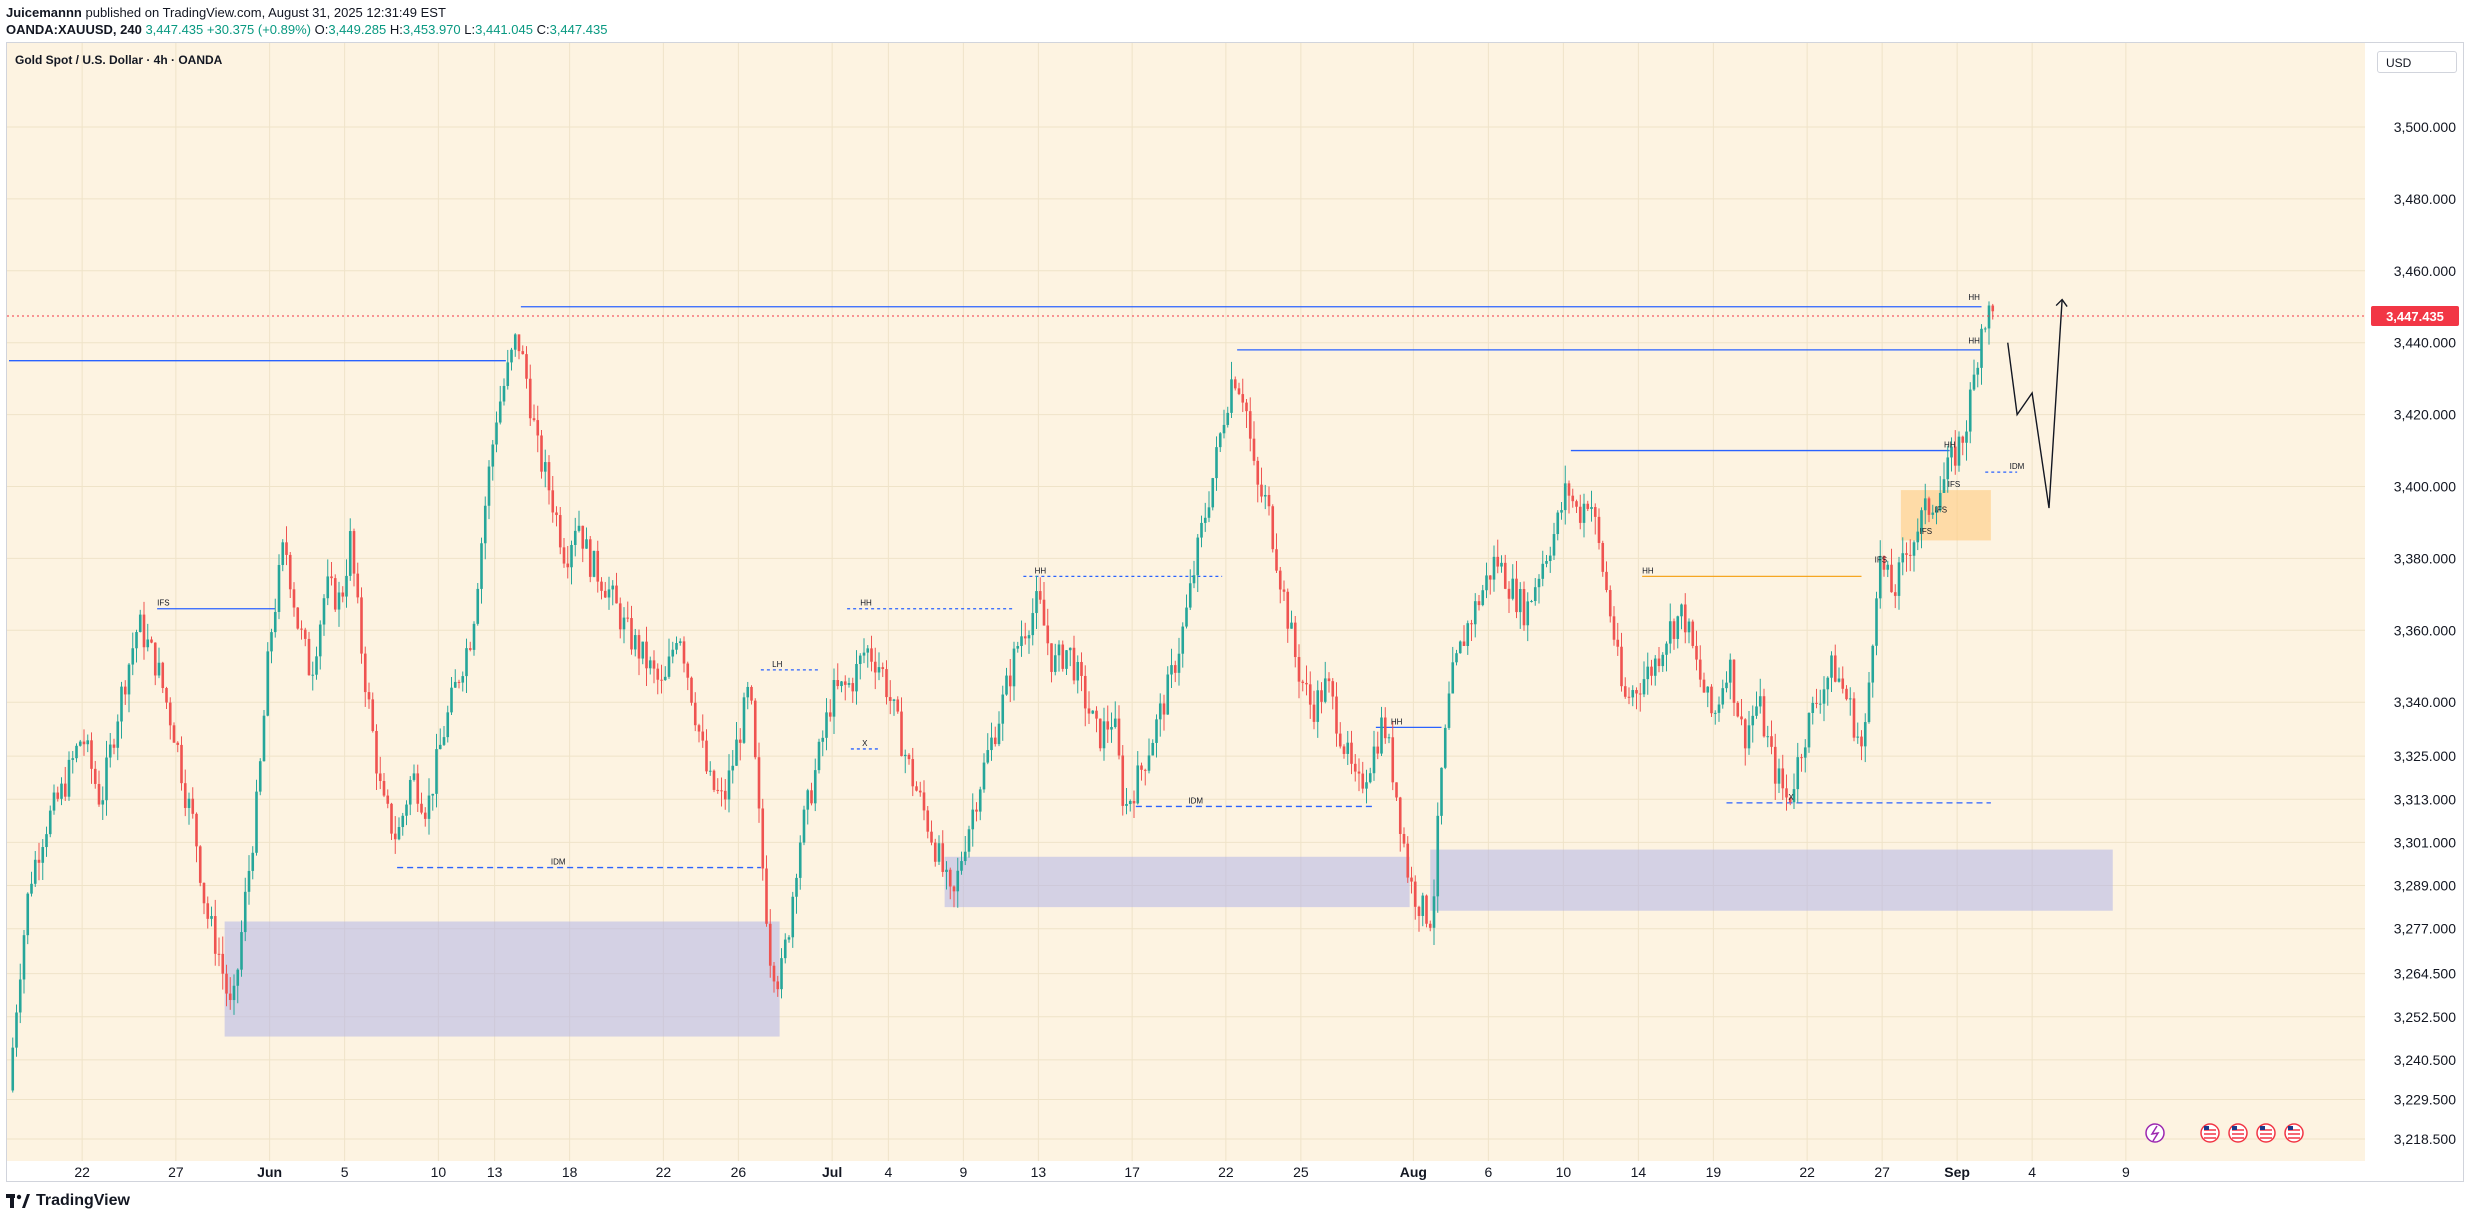 The image size is (2469, 1218). I want to click on open-label: O:, so click(321, 29).